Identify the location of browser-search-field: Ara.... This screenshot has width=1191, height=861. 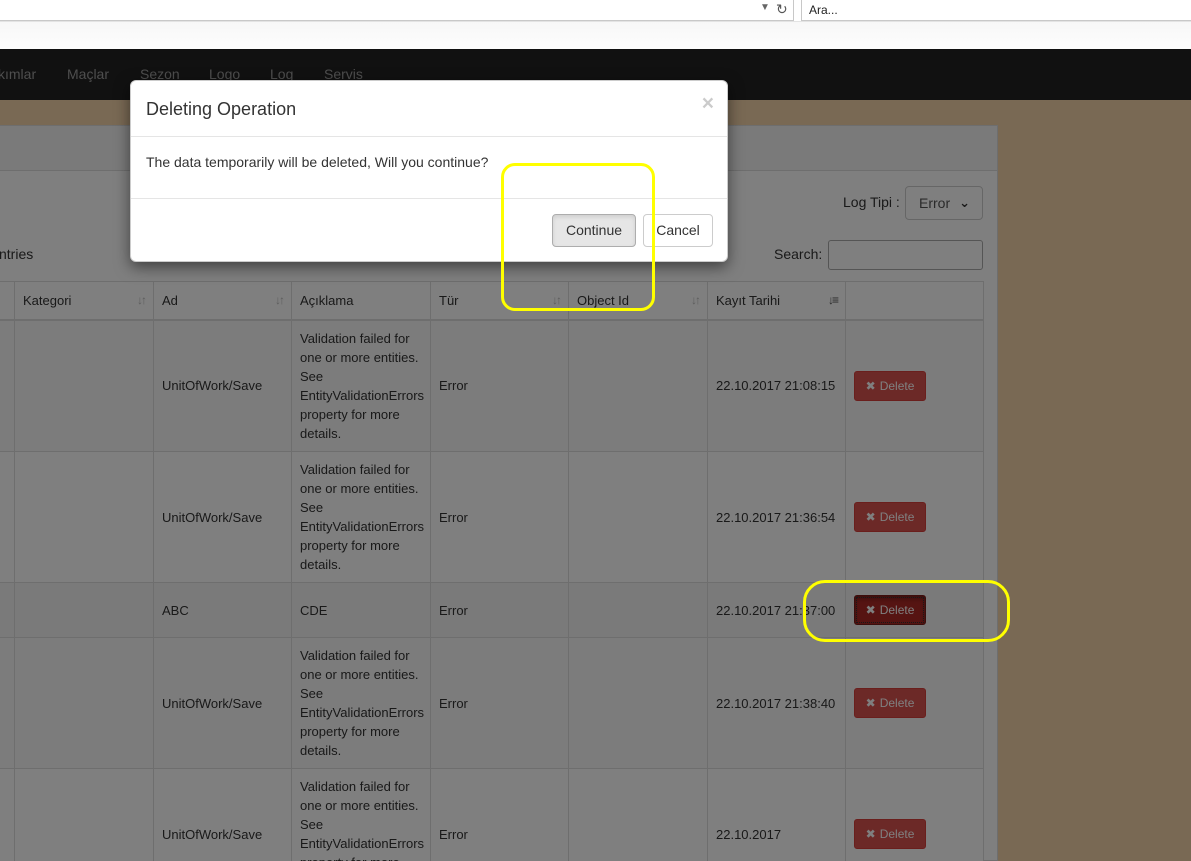
(996, 10).